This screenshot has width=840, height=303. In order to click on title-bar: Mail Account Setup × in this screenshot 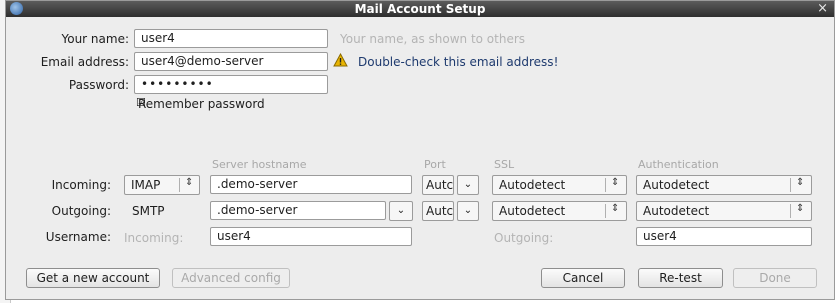, I will do `click(420, 9)`.